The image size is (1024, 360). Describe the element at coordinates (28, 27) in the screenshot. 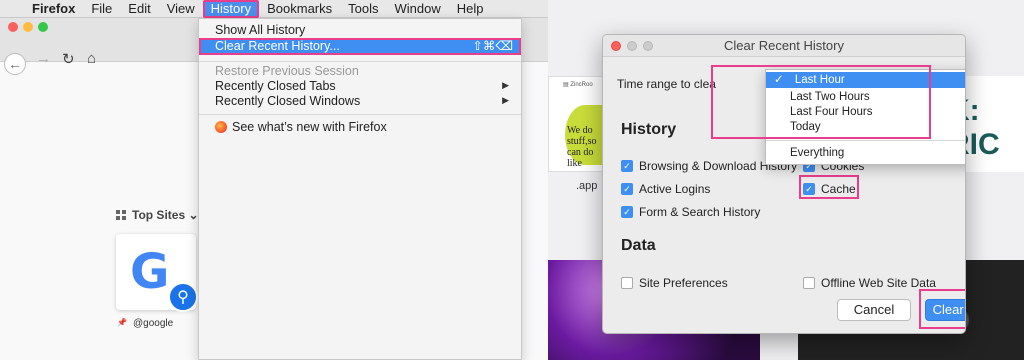

I see `minimize-window-icon` at that location.